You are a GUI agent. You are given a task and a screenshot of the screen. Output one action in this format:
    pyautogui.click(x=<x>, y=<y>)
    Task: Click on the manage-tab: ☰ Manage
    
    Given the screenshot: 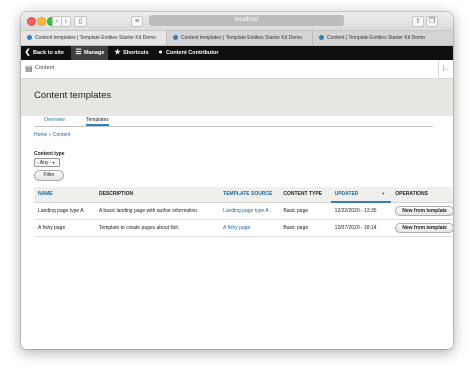 What is the action you would take?
    pyautogui.click(x=90, y=53)
    